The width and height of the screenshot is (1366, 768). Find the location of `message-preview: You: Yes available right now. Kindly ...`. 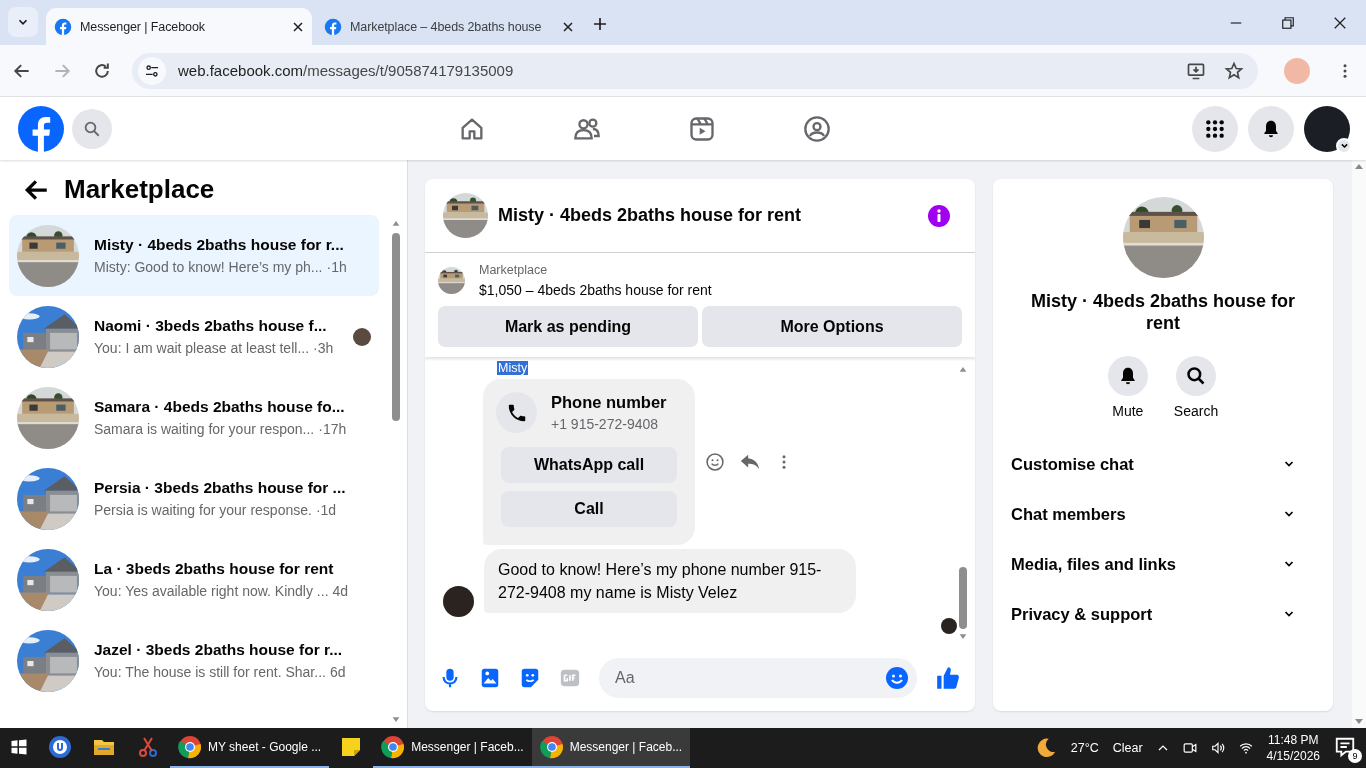

message-preview: You: Yes available right now. Kindly ... is located at coordinates (211, 591).